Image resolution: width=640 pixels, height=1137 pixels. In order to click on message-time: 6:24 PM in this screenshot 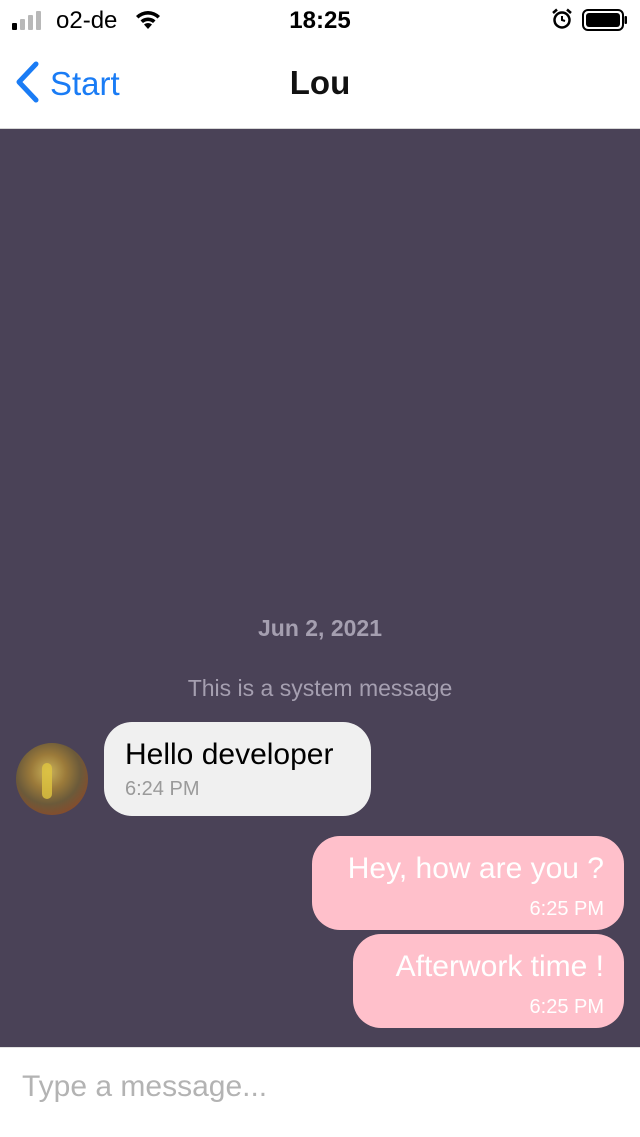, I will do `click(162, 789)`.